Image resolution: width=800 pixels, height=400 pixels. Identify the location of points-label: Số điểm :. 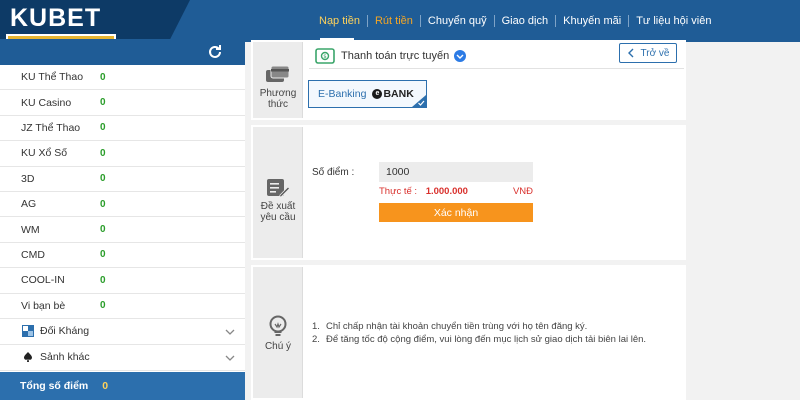
(333, 172).